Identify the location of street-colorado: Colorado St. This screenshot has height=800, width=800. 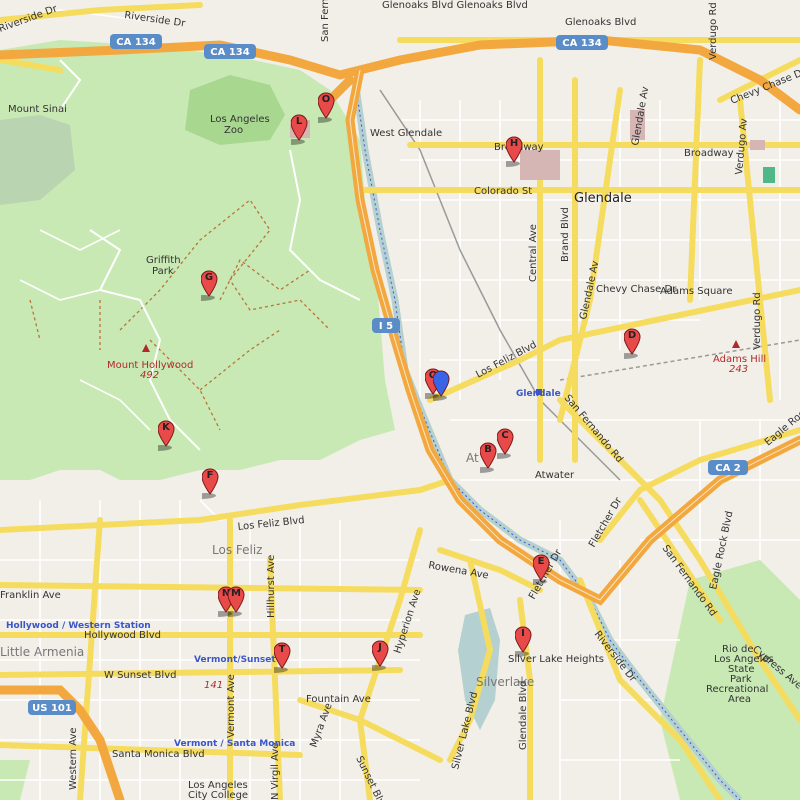
(503, 191).